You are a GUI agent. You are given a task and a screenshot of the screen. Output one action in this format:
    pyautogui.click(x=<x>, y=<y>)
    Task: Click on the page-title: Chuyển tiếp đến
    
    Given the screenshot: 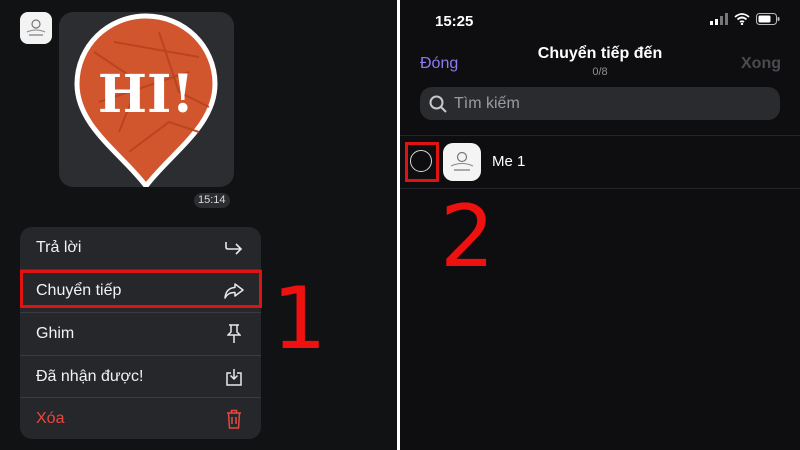 What is the action you would take?
    pyautogui.click(x=600, y=53)
    